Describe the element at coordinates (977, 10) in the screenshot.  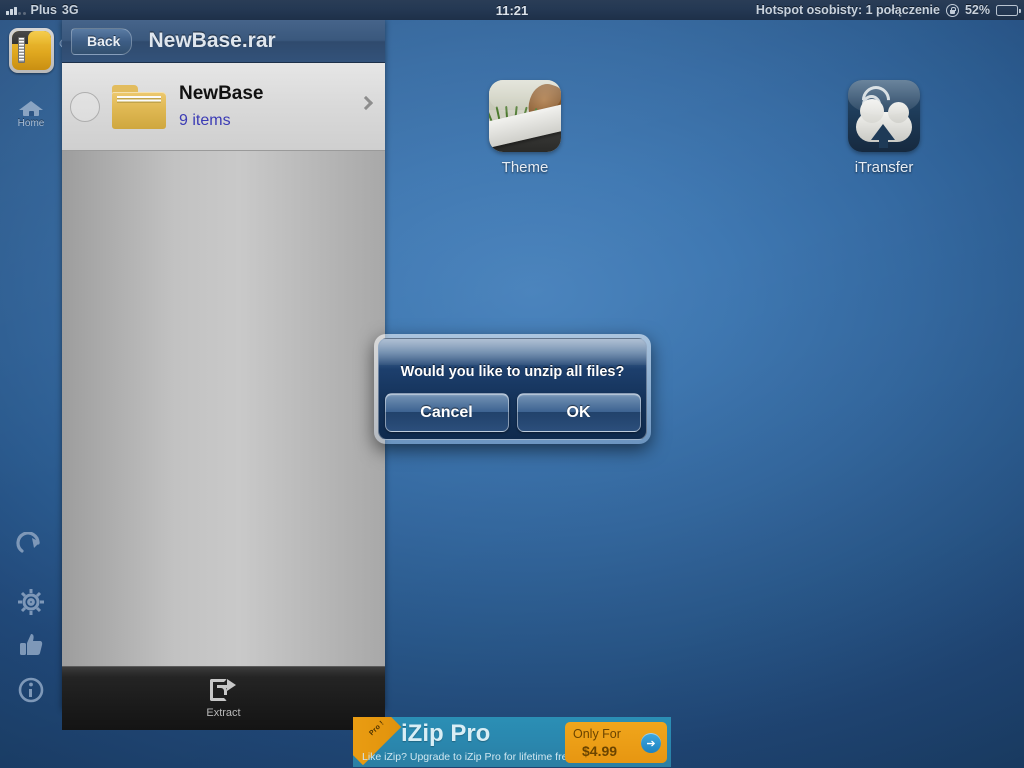
I see `battery-percent-label: 52%` at that location.